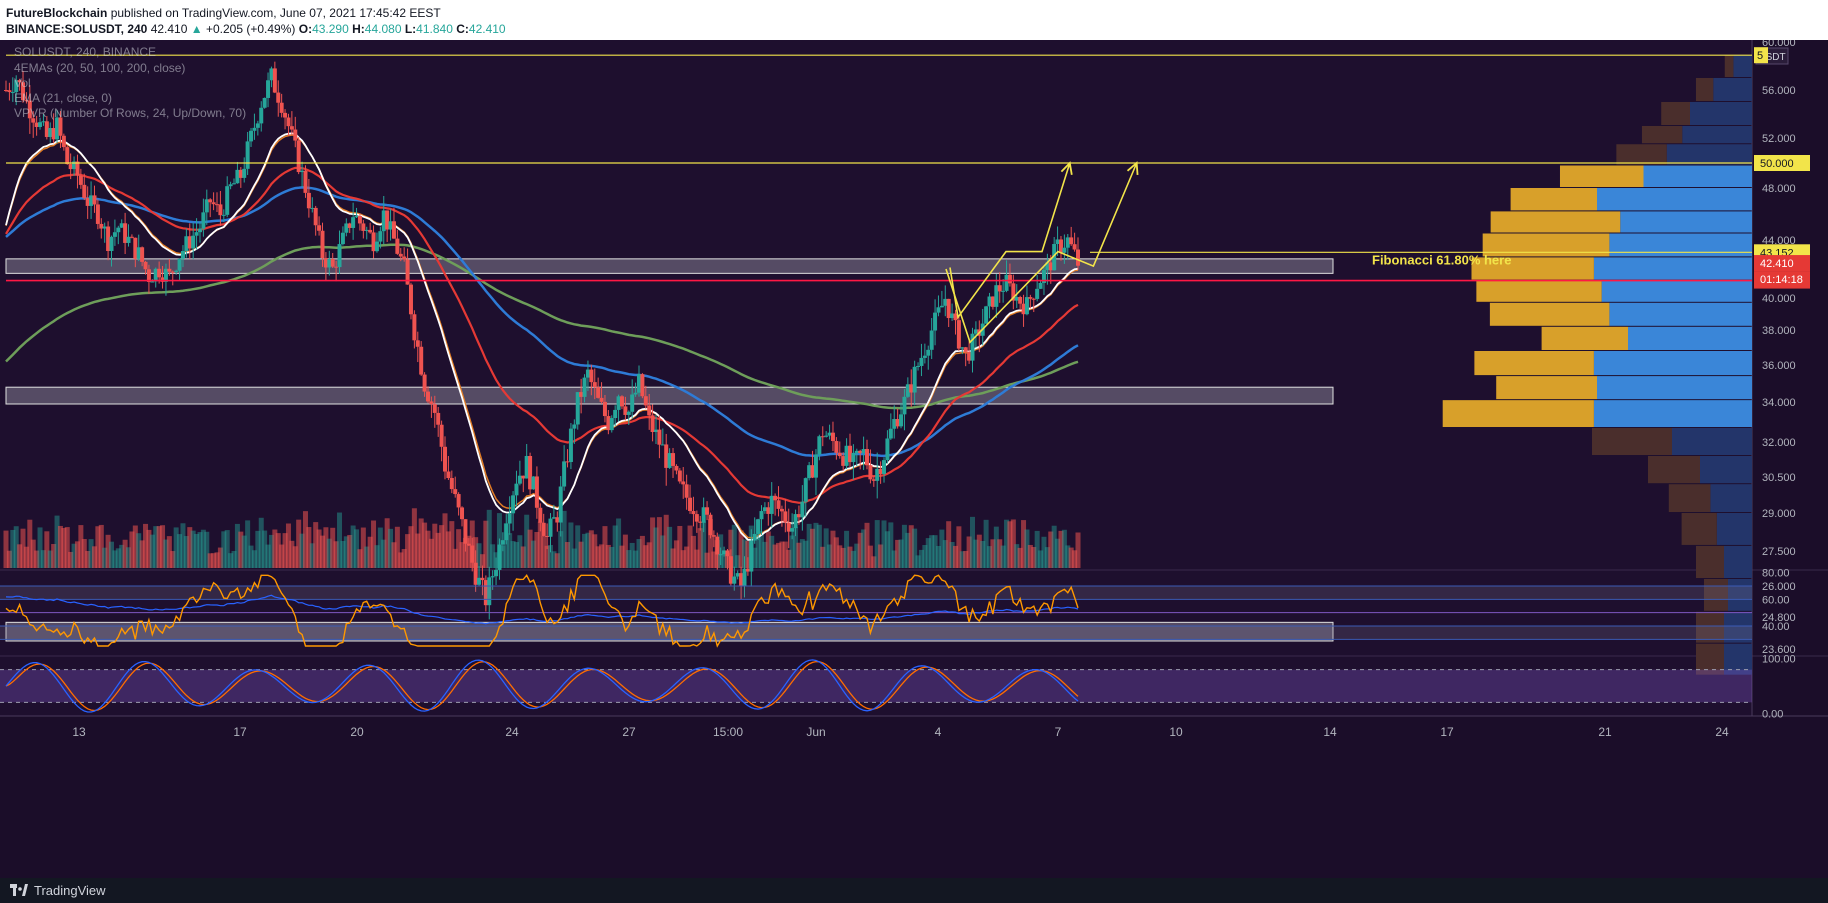 The width and height of the screenshot is (1828, 903). I want to click on time-tick-label: 21, so click(1605, 732).